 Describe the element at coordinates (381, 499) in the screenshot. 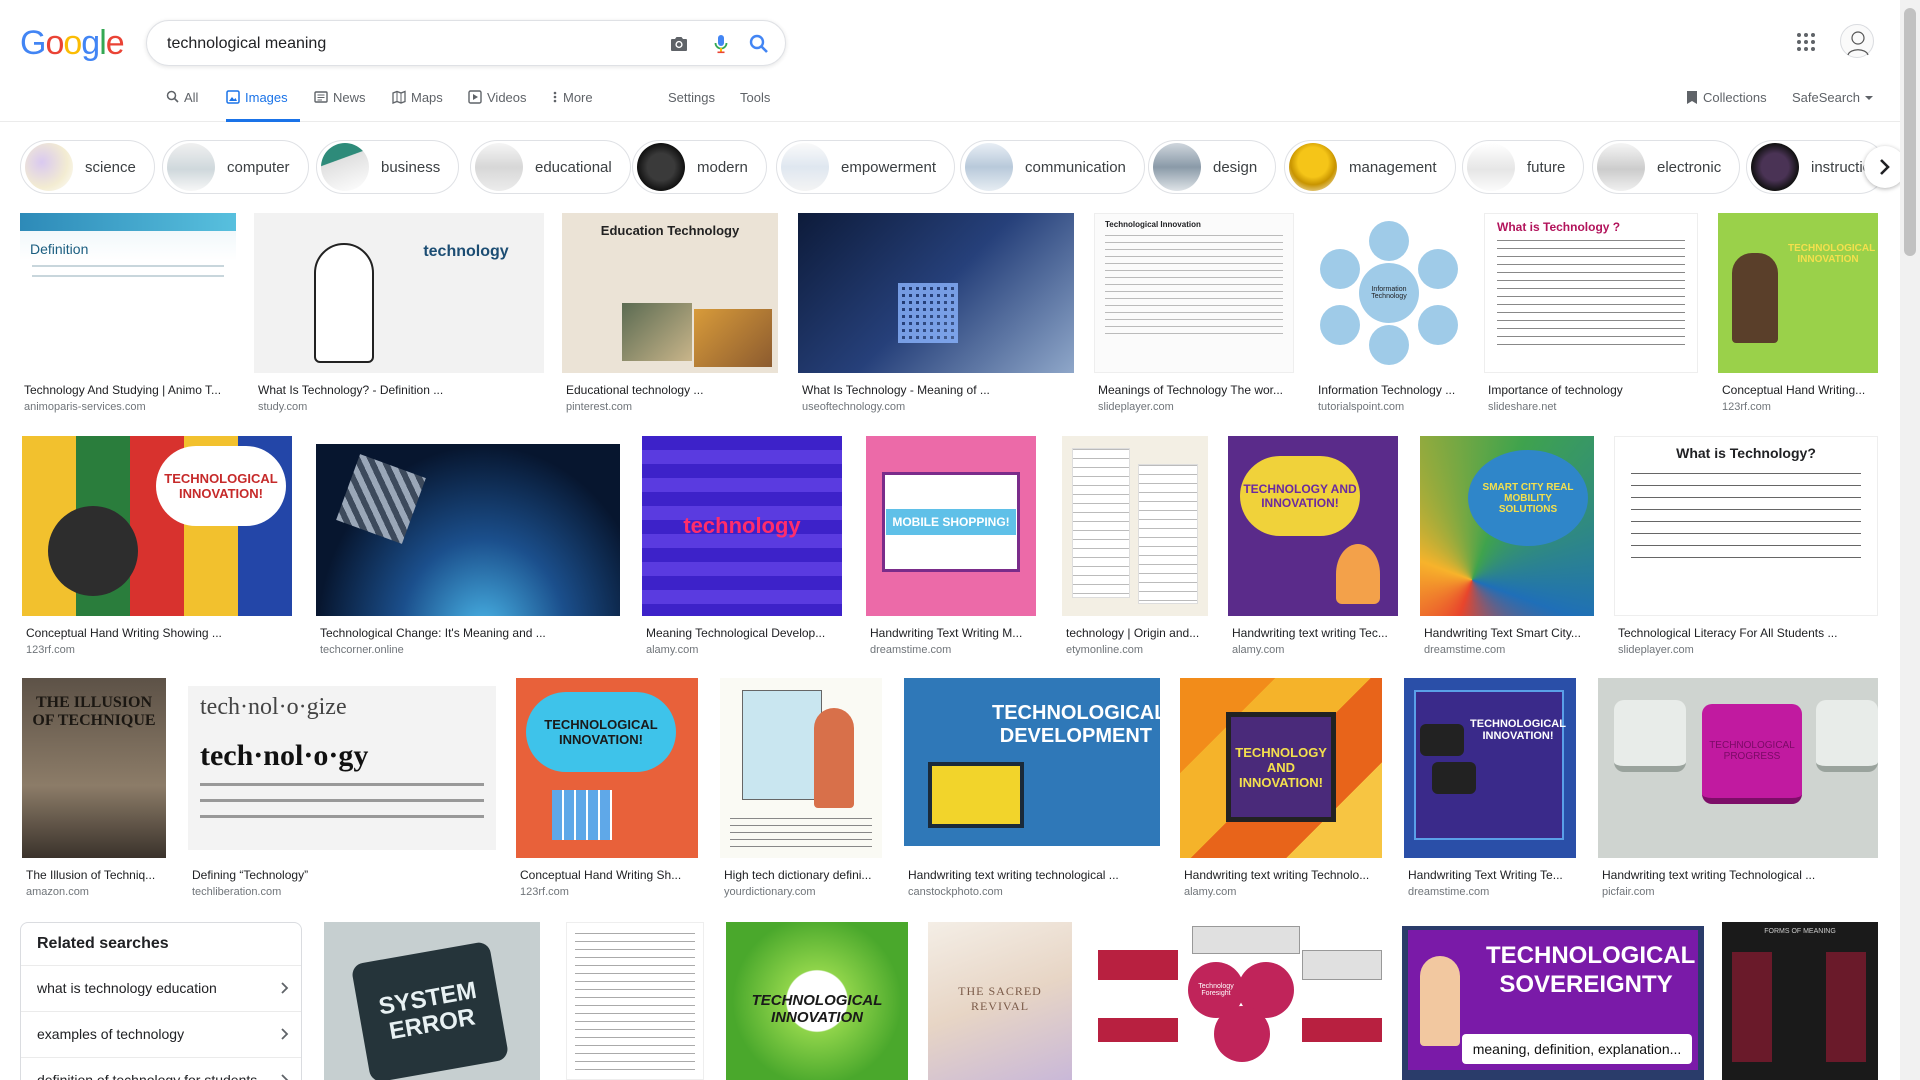

I see `satellite` at that location.